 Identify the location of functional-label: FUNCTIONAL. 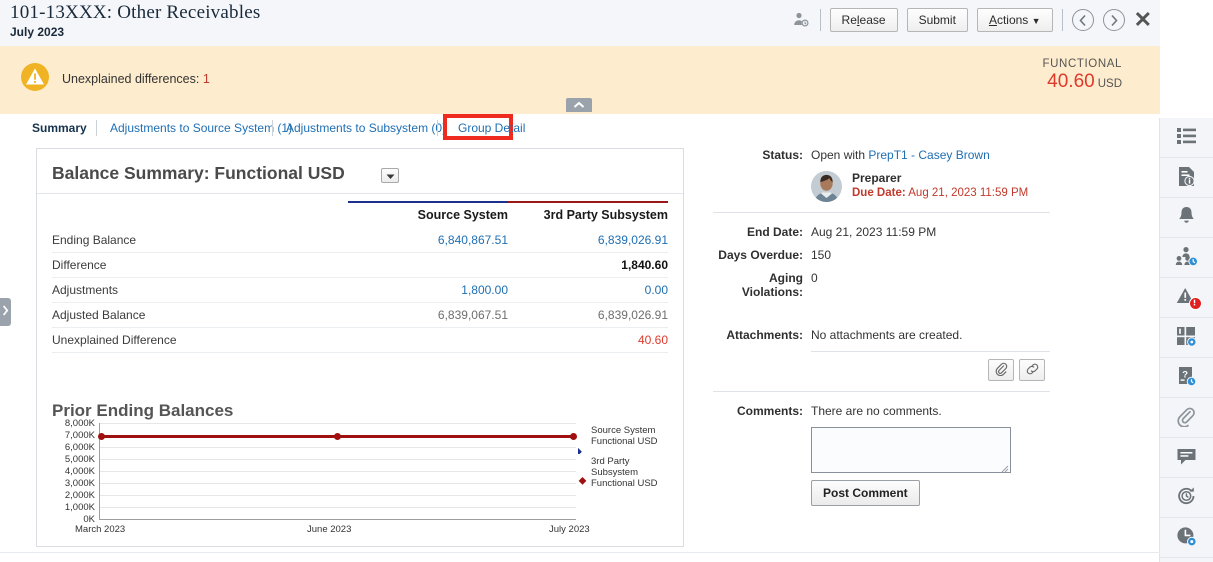
(1082, 64).